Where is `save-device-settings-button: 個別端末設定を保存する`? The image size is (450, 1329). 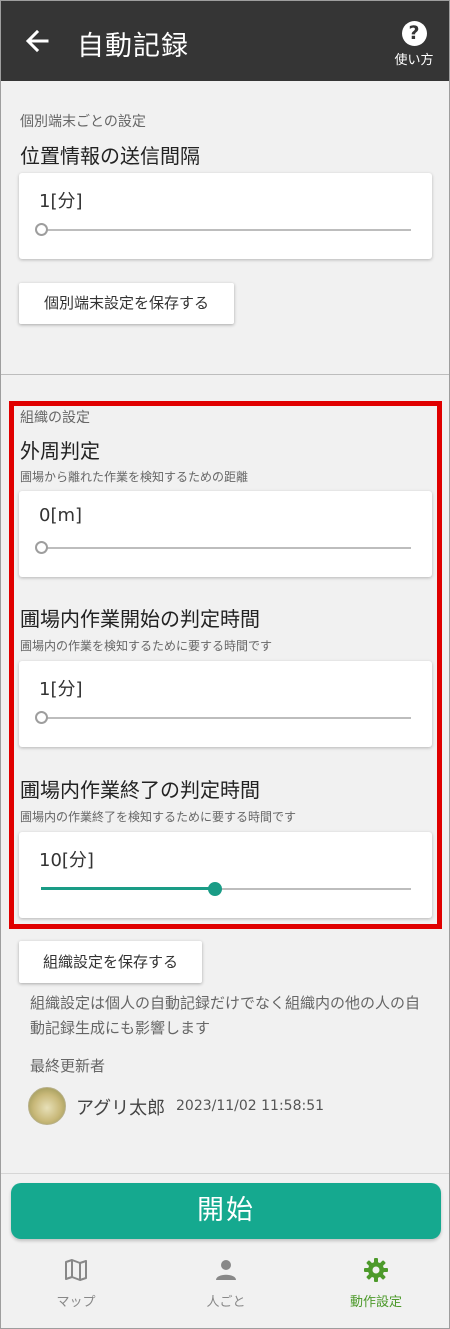
save-device-settings-button: 個別端末設定を保存する is located at coordinates (126, 303).